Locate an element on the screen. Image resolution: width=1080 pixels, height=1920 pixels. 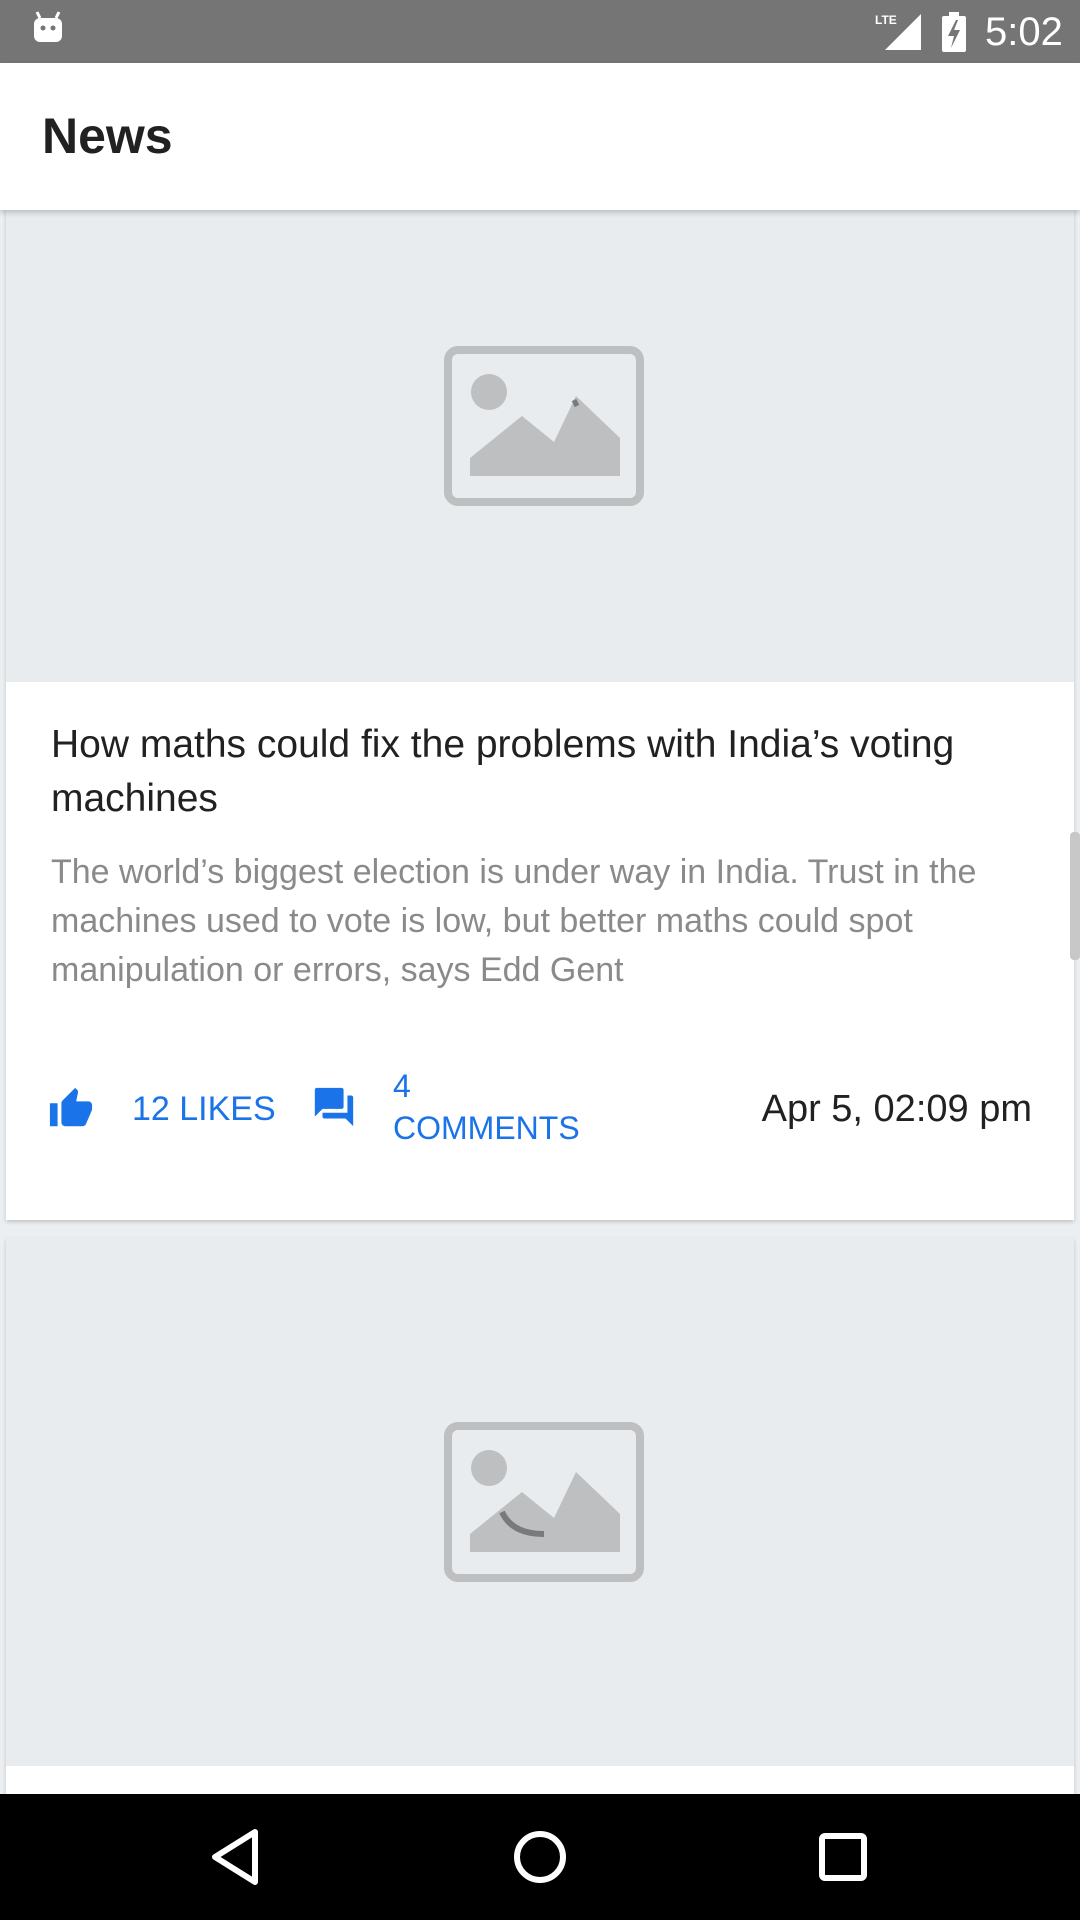
home-icon is located at coordinates (540, 1857).